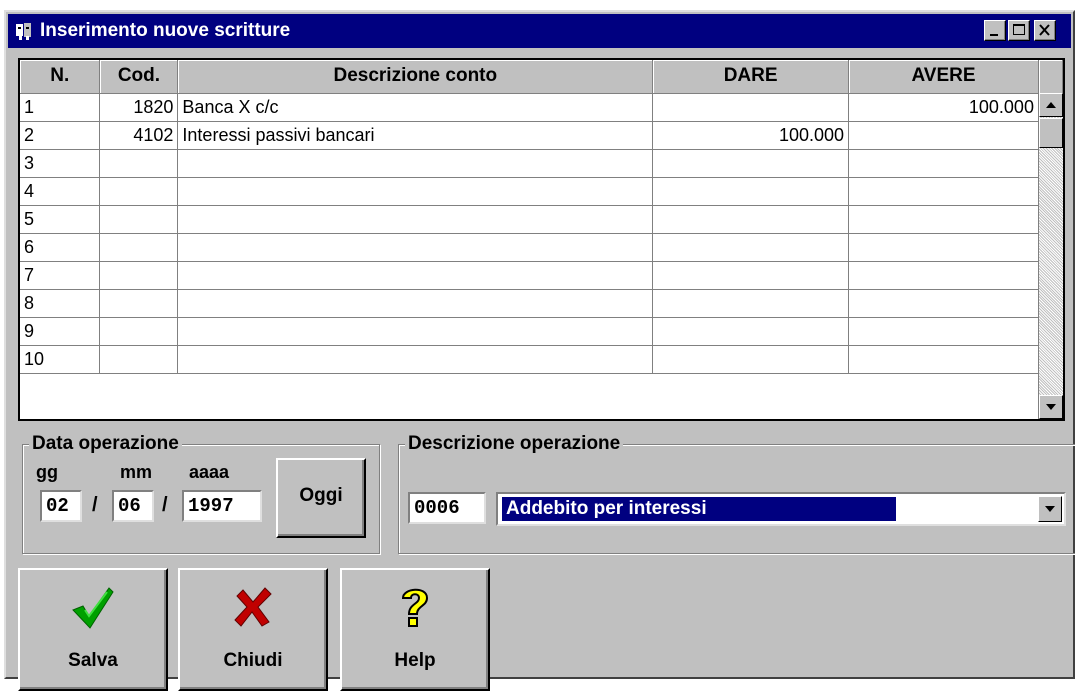  What do you see at coordinates (60, 247) in the screenshot?
I see `cell-n: 6` at bounding box center [60, 247].